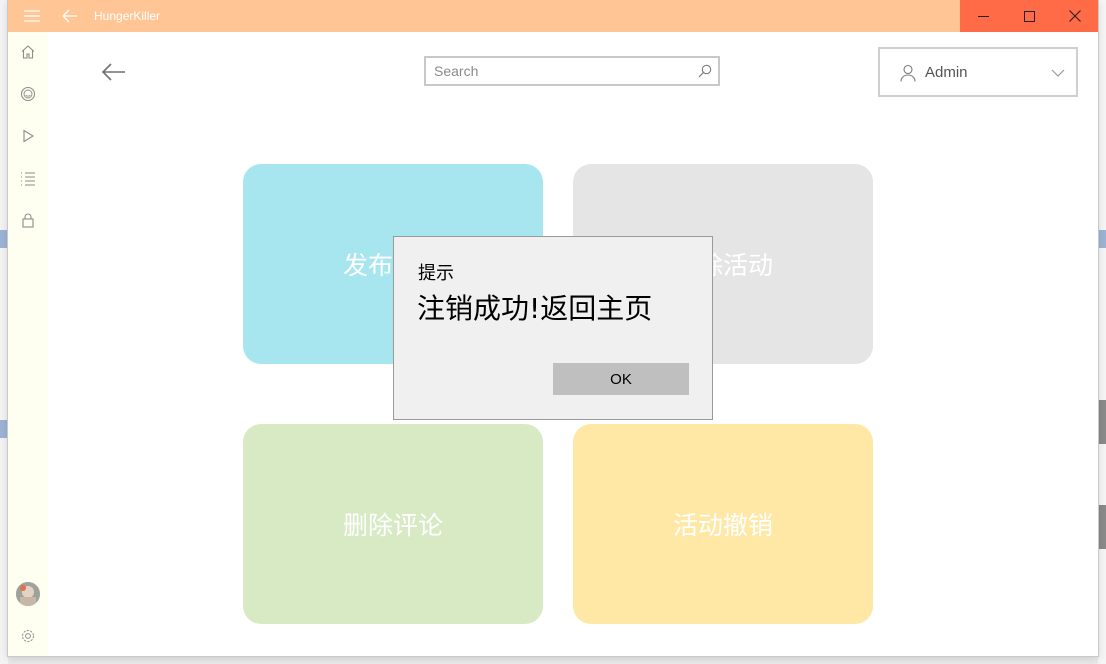 The height and width of the screenshot is (664, 1106). I want to click on minimize-icon, so click(983, 16).